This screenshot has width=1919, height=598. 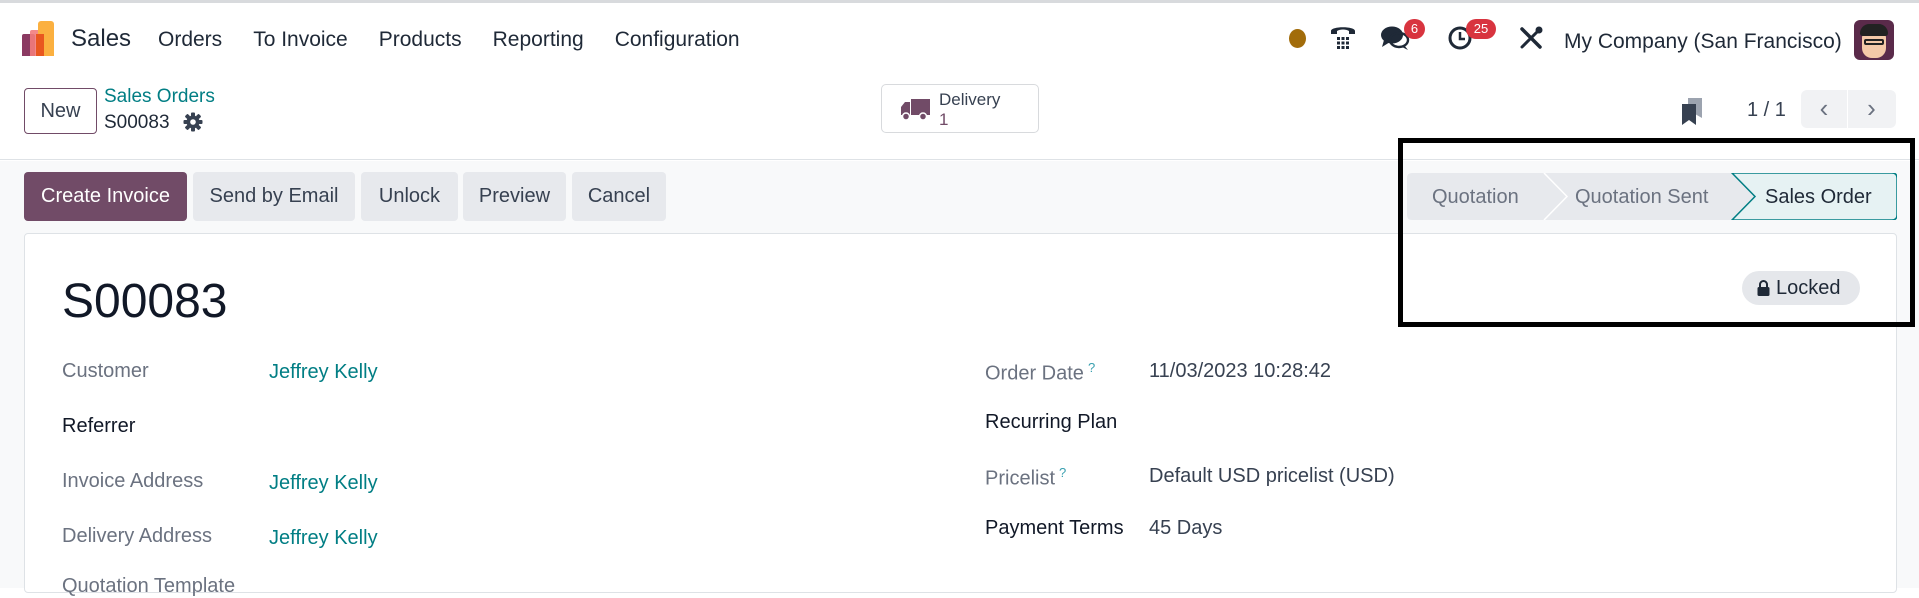 What do you see at coordinates (1051, 422) in the screenshot?
I see `recurring-plan-label: Recurring Plan` at bounding box center [1051, 422].